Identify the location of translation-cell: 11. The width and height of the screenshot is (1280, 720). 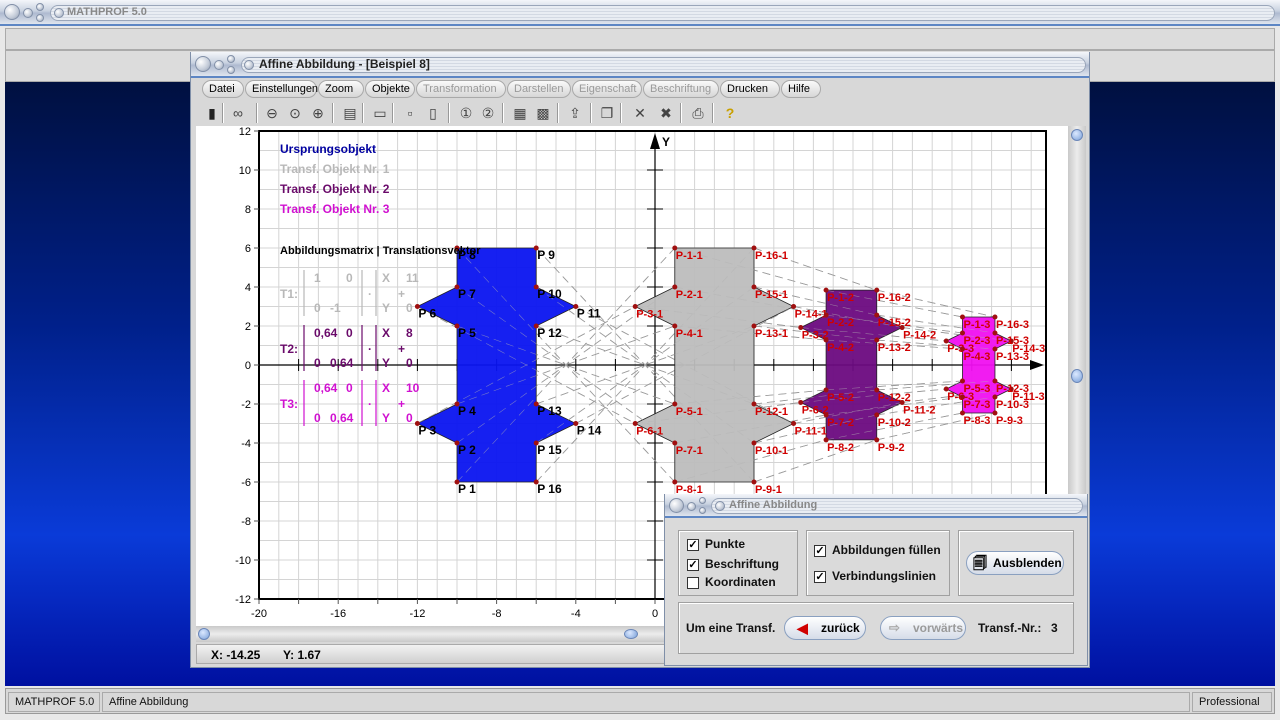
(412, 278).